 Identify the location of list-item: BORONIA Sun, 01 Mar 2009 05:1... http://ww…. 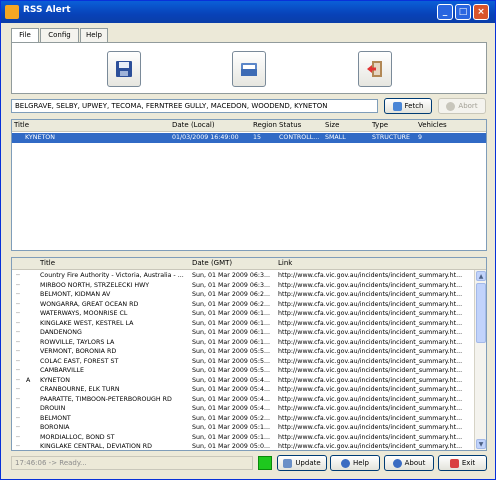
(249, 428).